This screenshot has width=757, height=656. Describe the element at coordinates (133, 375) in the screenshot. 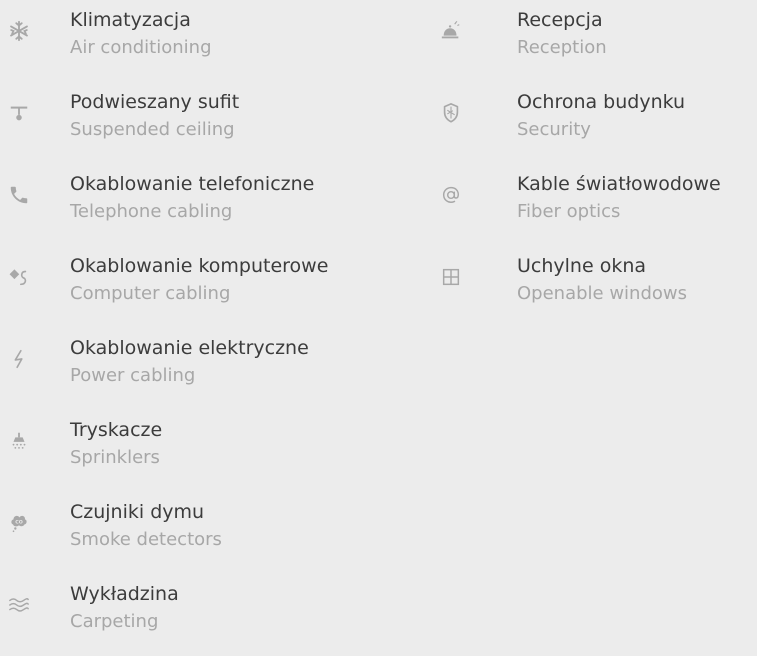

I see `feature-subtitle: Power cabling` at that location.